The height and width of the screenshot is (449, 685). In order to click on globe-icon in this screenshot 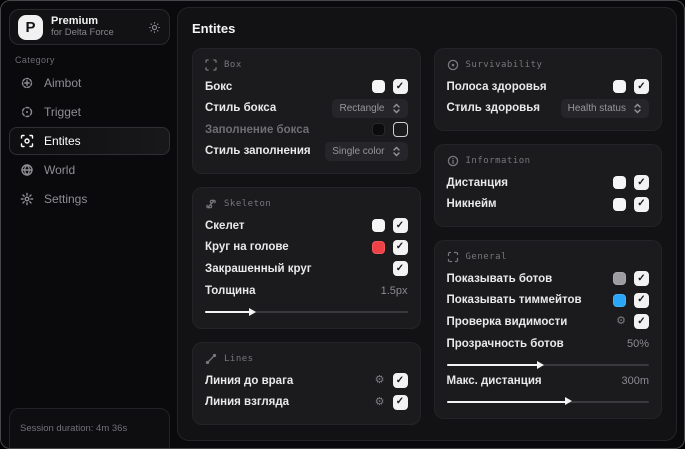, I will do `click(27, 170)`.